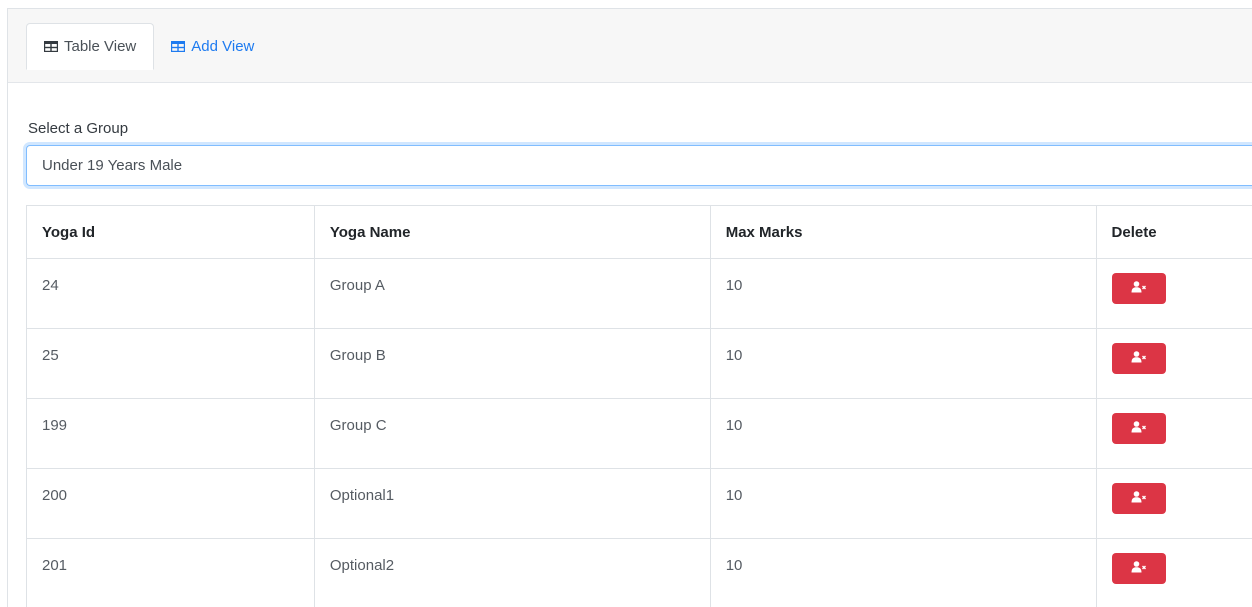 The width and height of the screenshot is (1252, 607). I want to click on yoga-id-cell: 200, so click(170, 503).